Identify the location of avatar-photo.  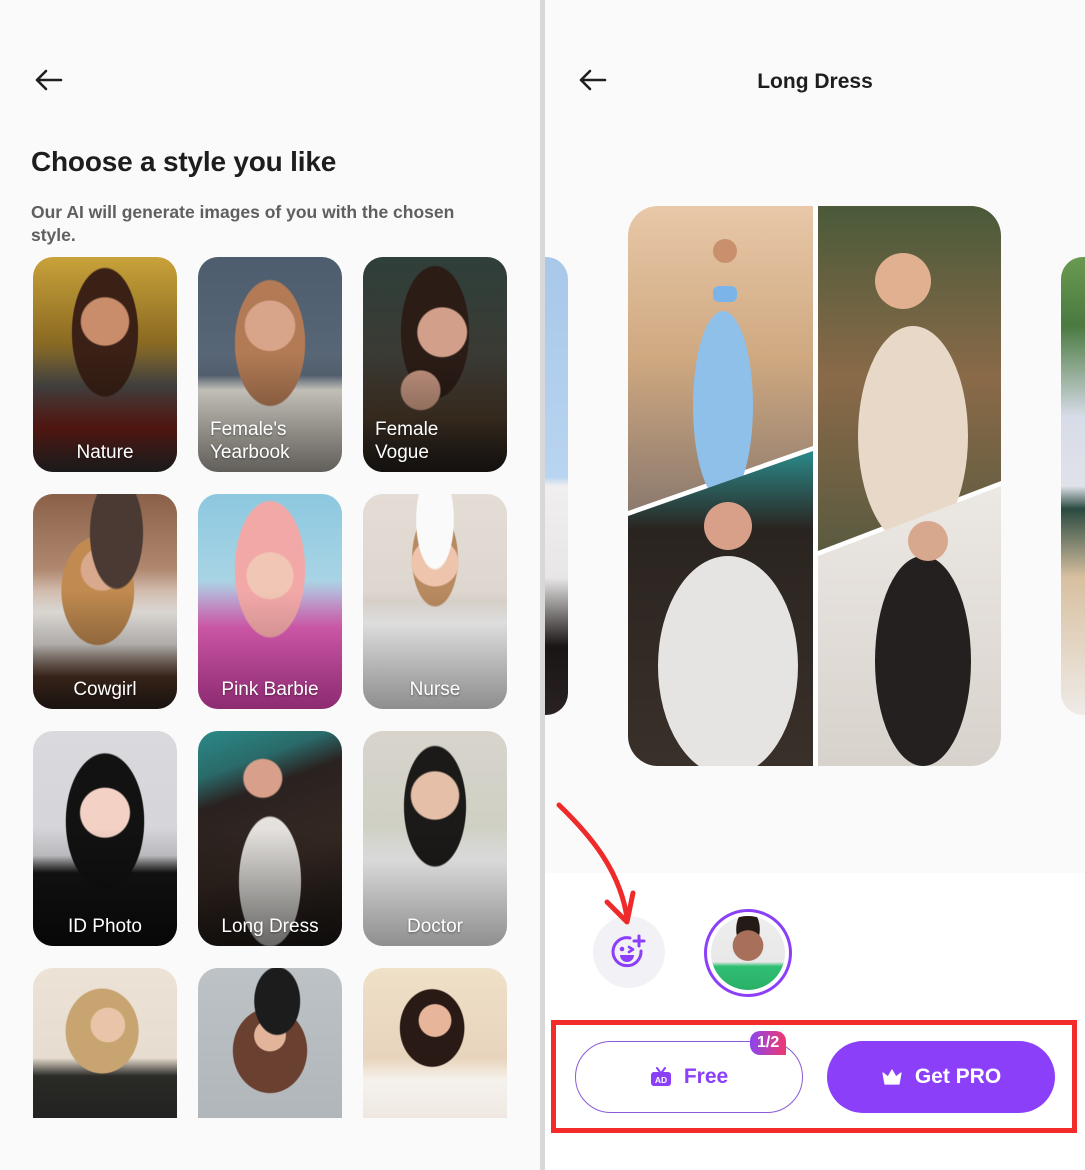
(748, 953).